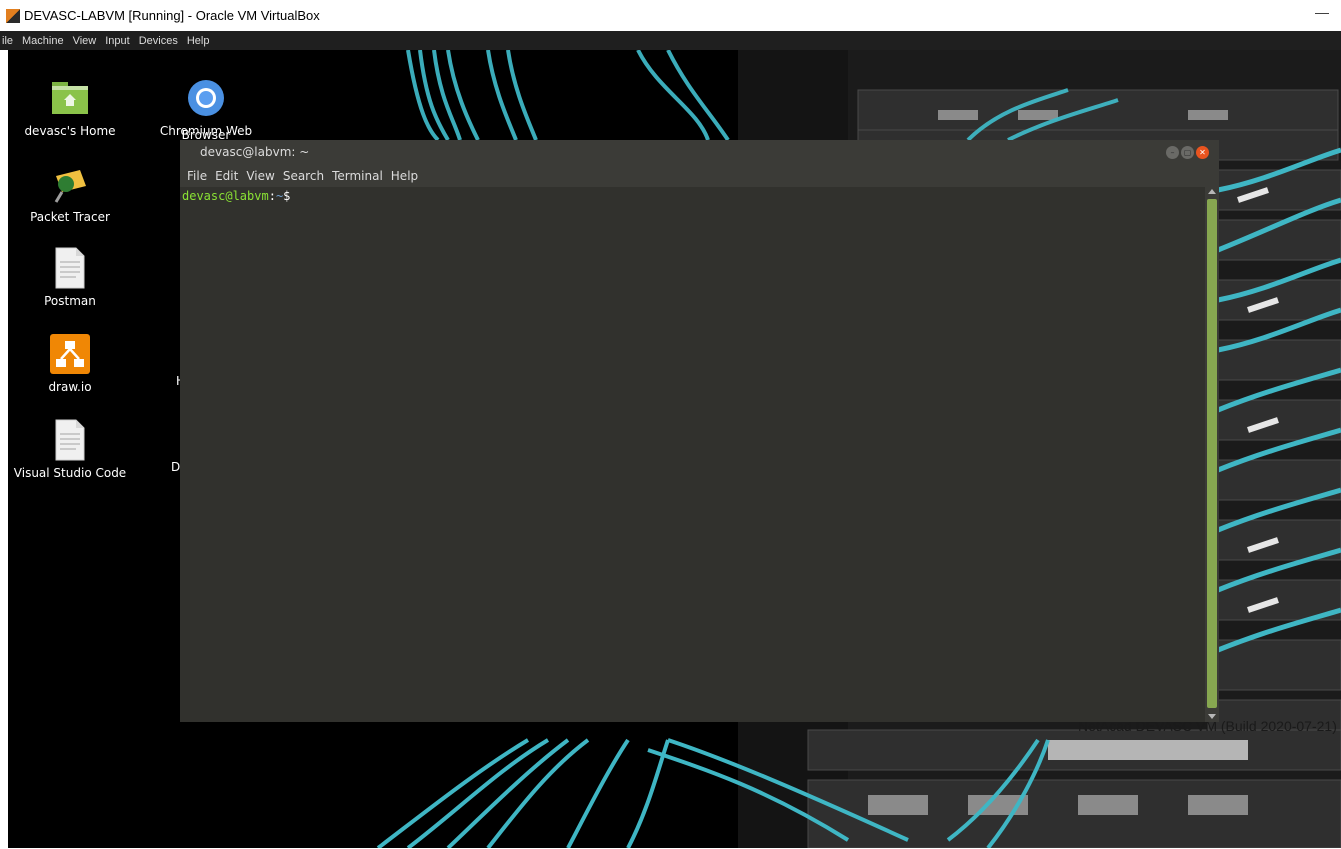  I want to click on vbox-menu-help: Help, so click(198, 41).